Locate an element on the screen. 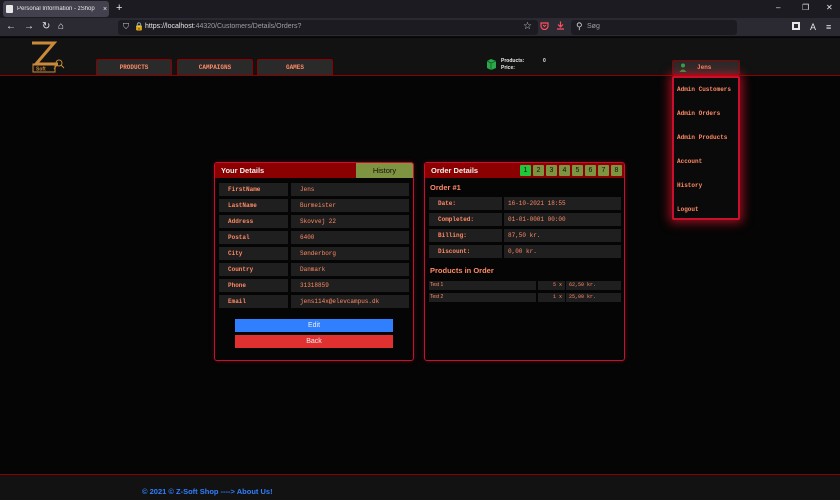 This screenshot has width=840, height=500. order-number: Order #1 is located at coordinates (445, 187).